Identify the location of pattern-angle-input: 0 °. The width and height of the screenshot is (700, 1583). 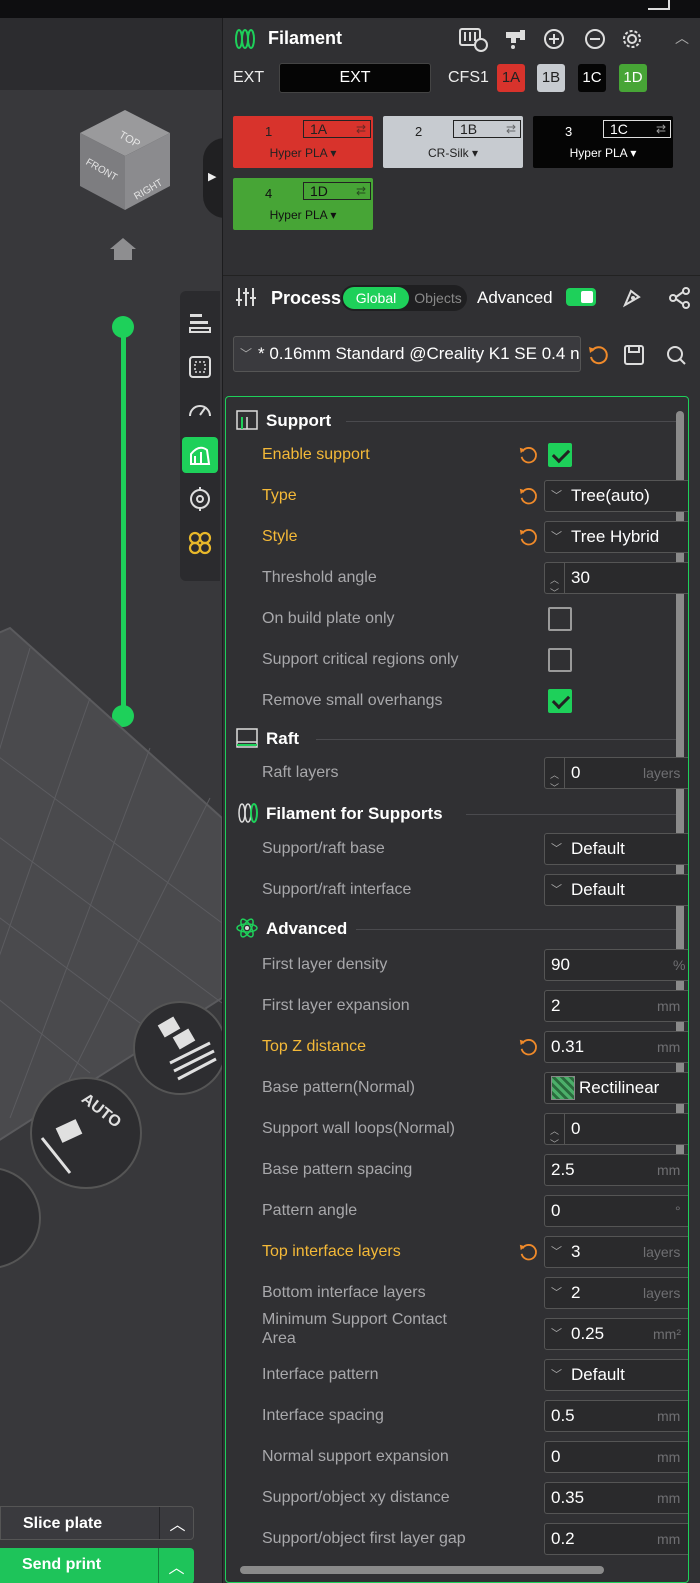
(616, 1211).